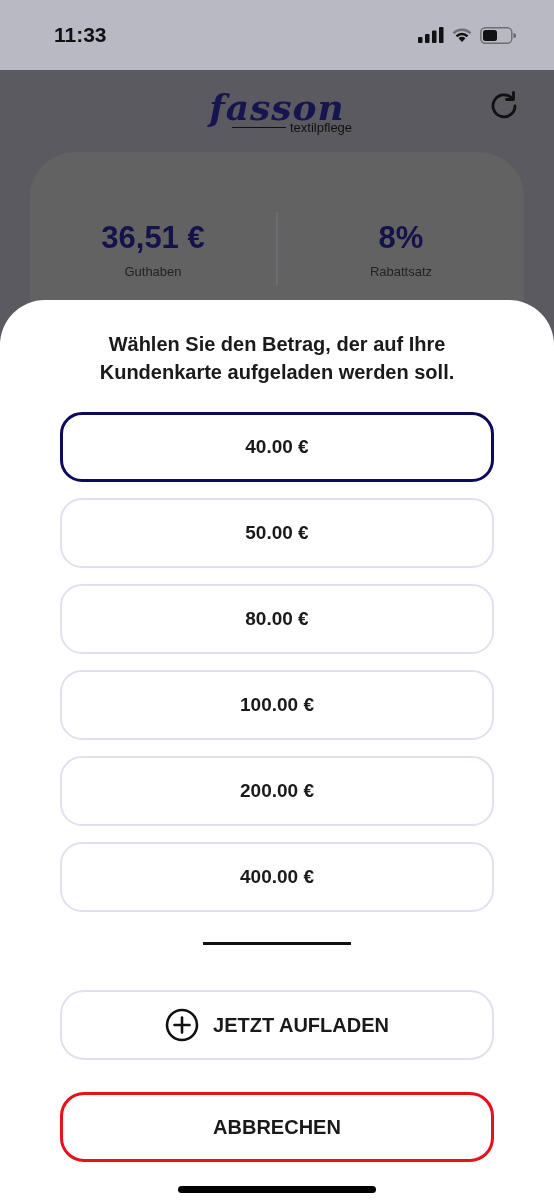 This screenshot has width=554, height=1200. Describe the element at coordinates (277, 877) in the screenshot. I see `amount-option: 400.00 €` at that location.